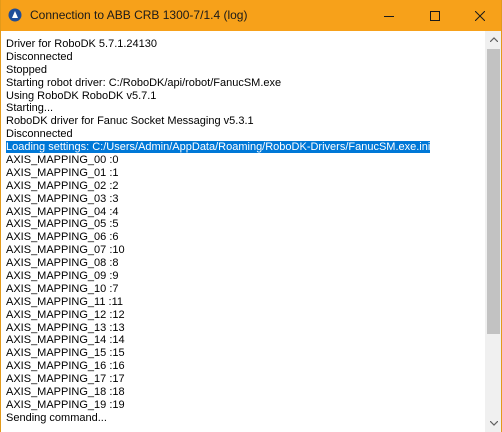 This screenshot has height=432, width=502. What do you see at coordinates (218, 379) in the screenshot?
I see `log-line: AXIS_MAPPING_17 :17` at bounding box center [218, 379].